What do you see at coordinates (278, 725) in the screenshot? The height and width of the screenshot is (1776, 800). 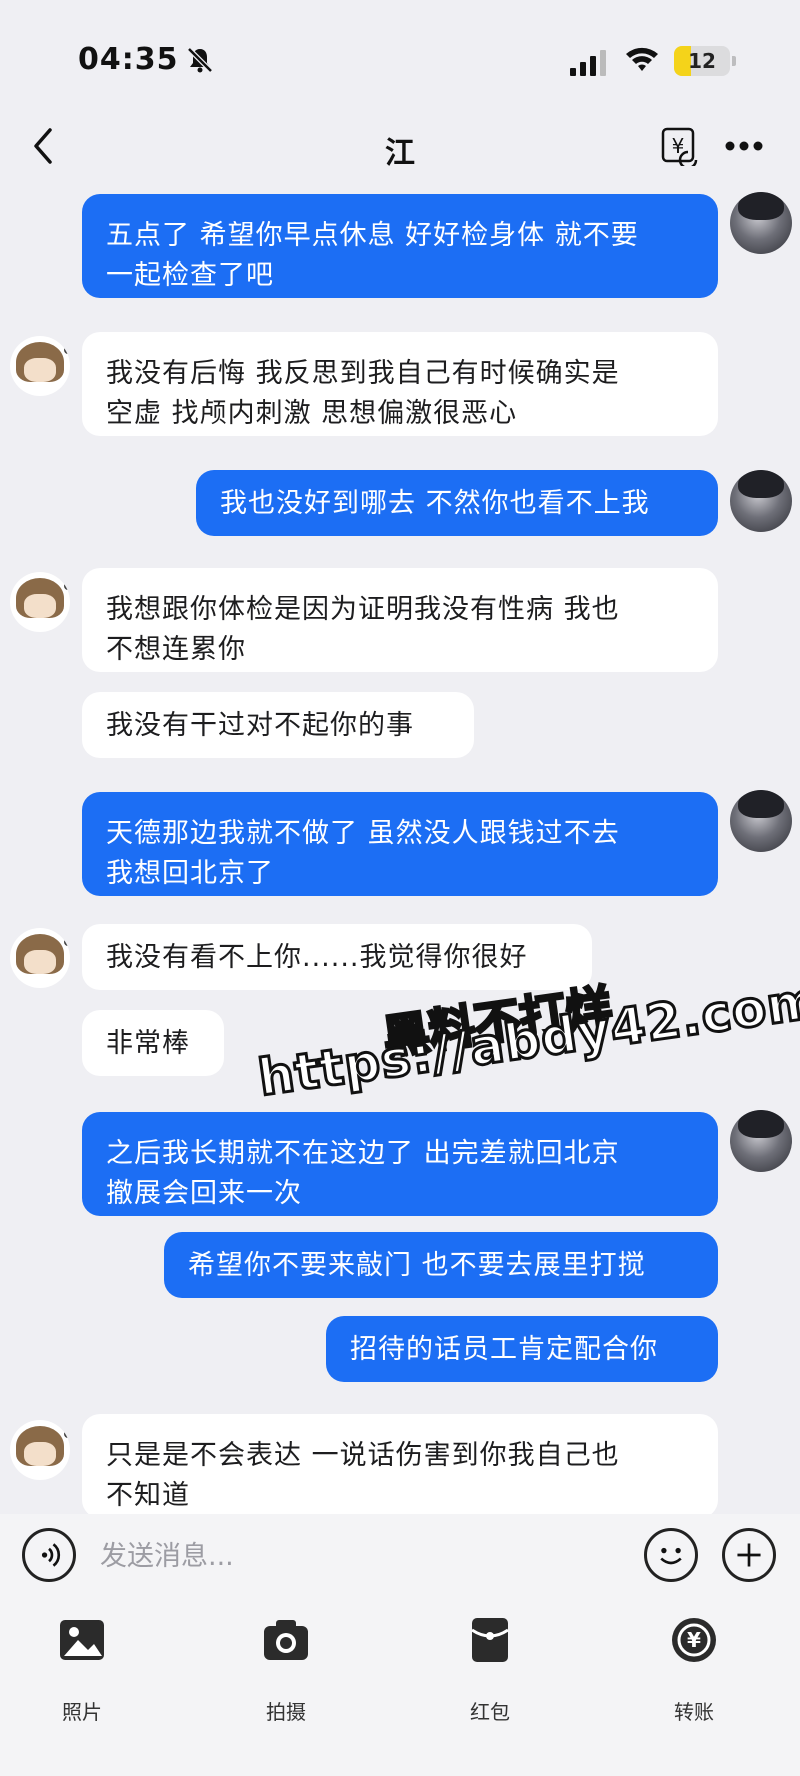 I see `message-bubble-incoming: 我没有干过对不起你的事` at bounding box center [278, 725].